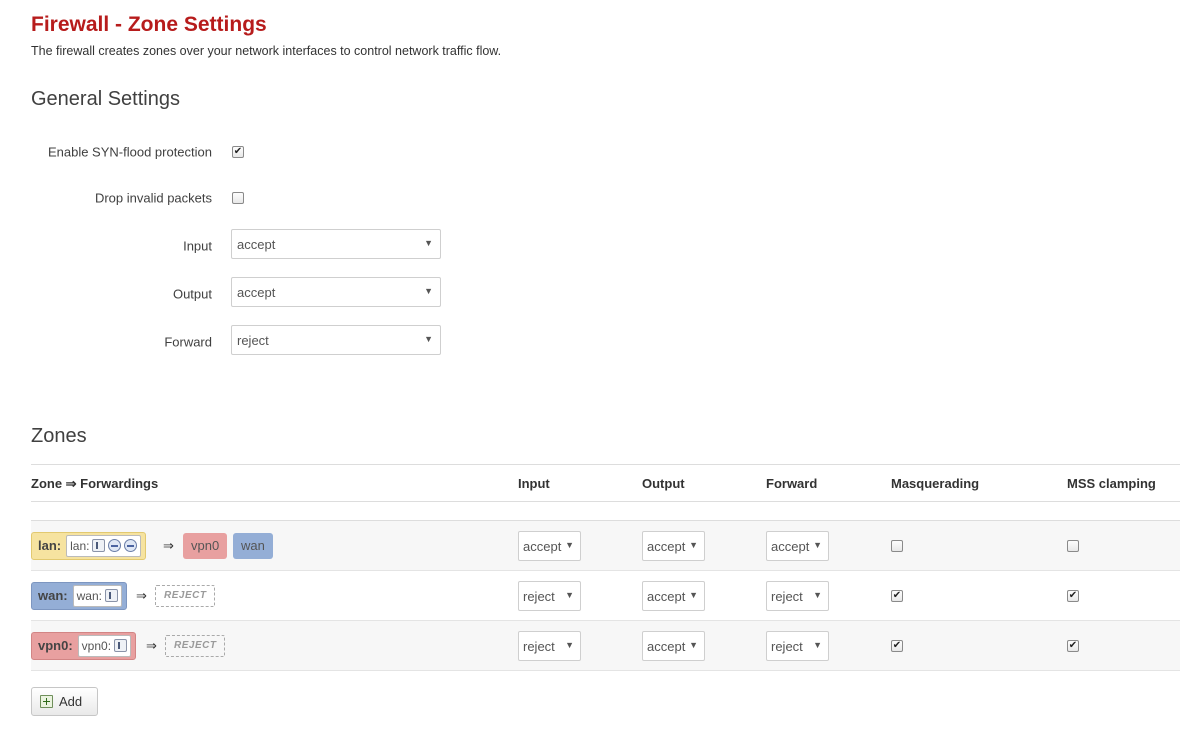 This screenshot has width=1180, height=729. I want to click on zone-badge-lan: lan: lan:, so click(89, 545).